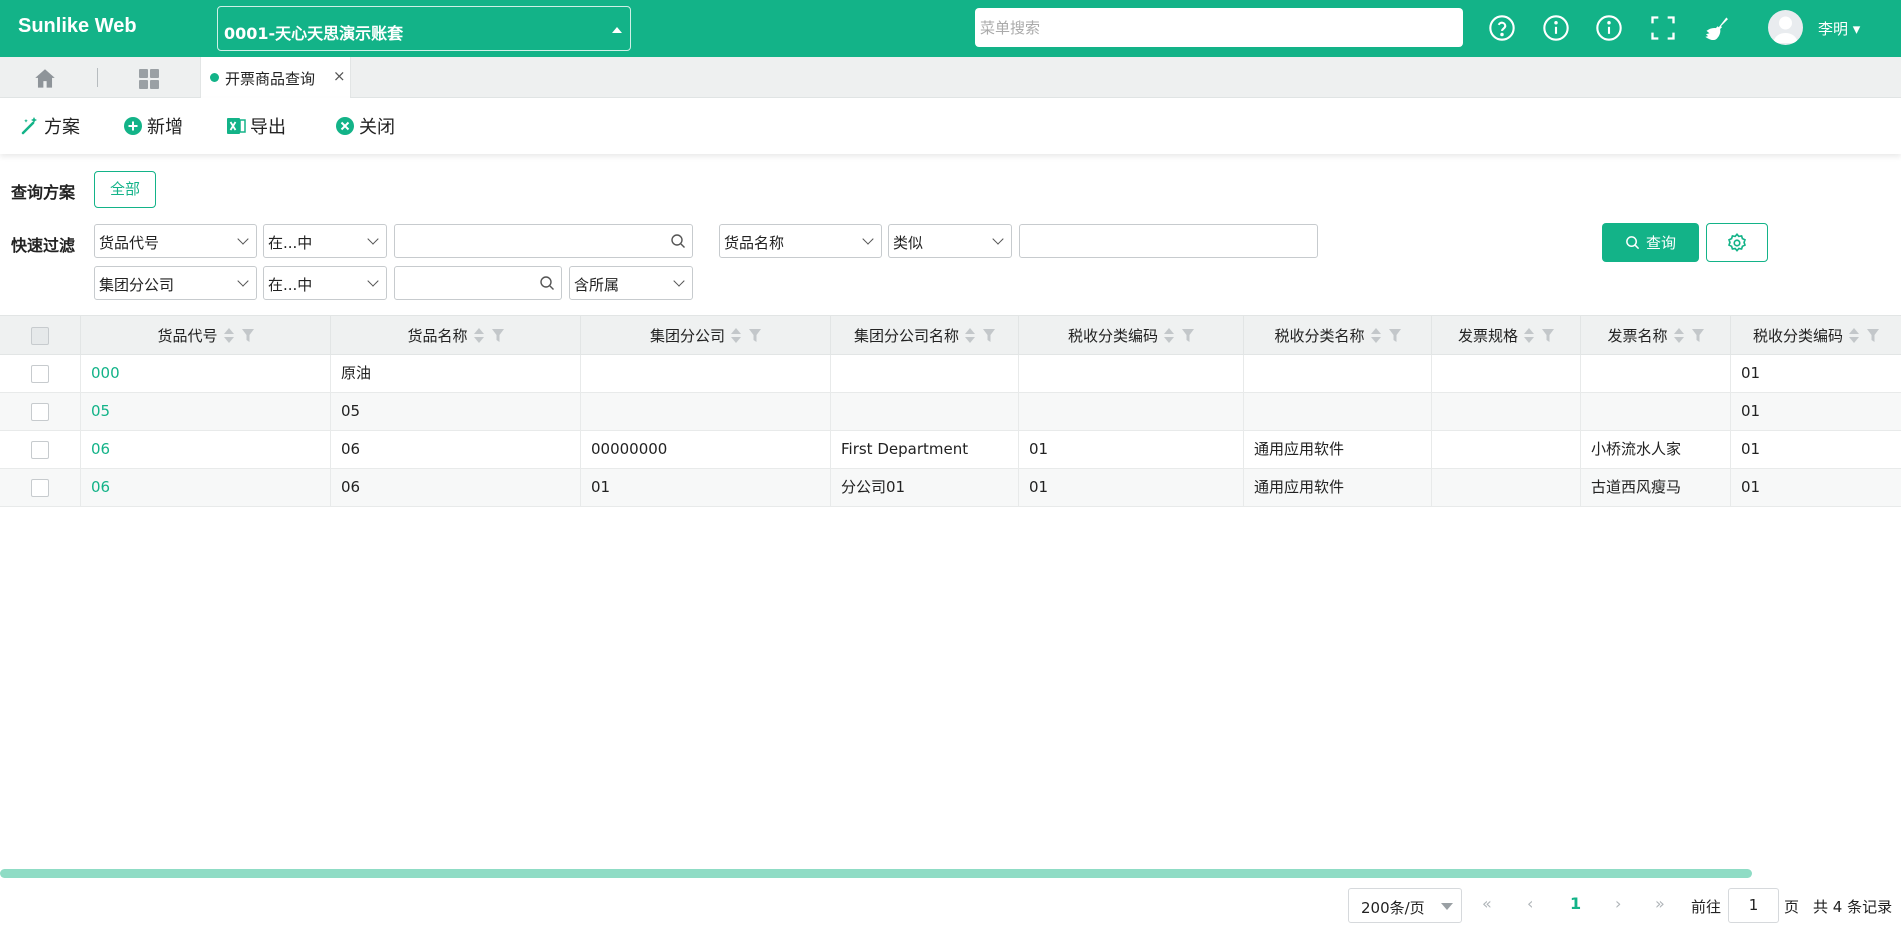 Image resolution: width=1901 pixels, height=926 pixels. Describe the element at coordinates (1717, 28) in the screenshot. I see `broom-icon` at that location.